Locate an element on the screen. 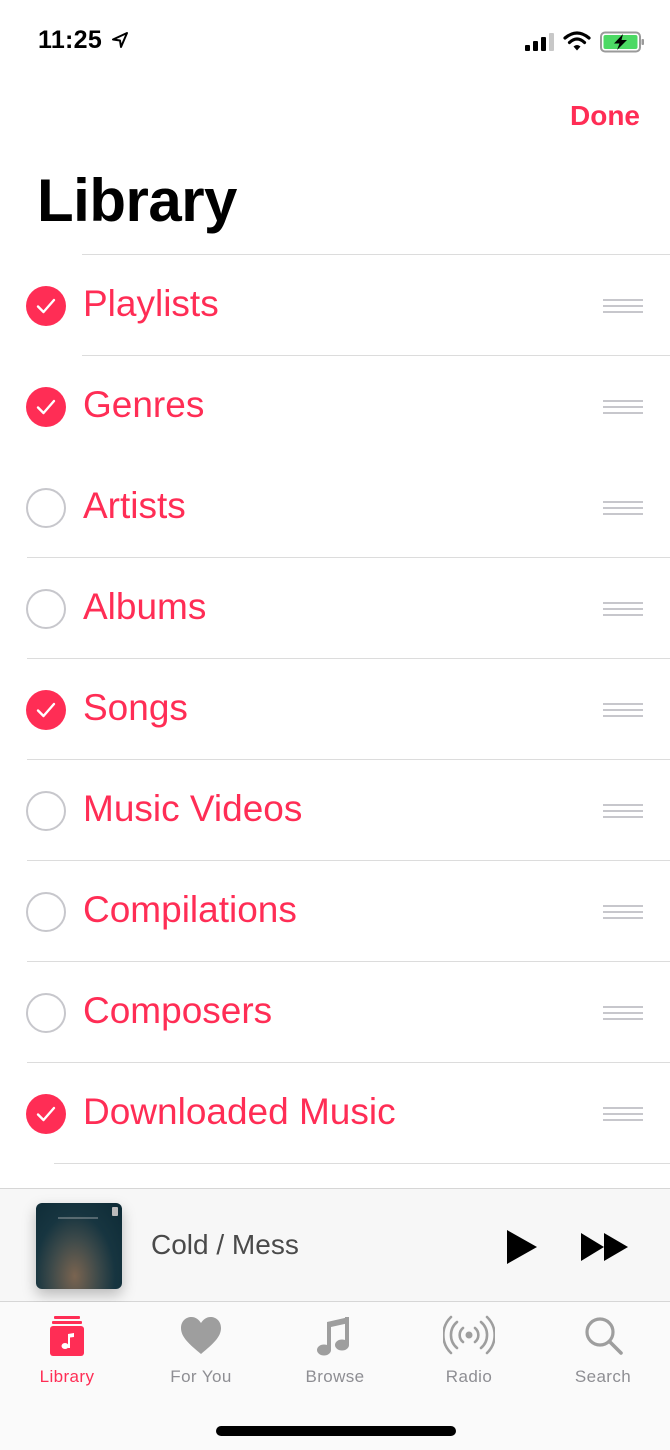 Image resolution: width=670 pixels, height=1450 pixels. tab-search: Search is located at coordinates (603, 1352).